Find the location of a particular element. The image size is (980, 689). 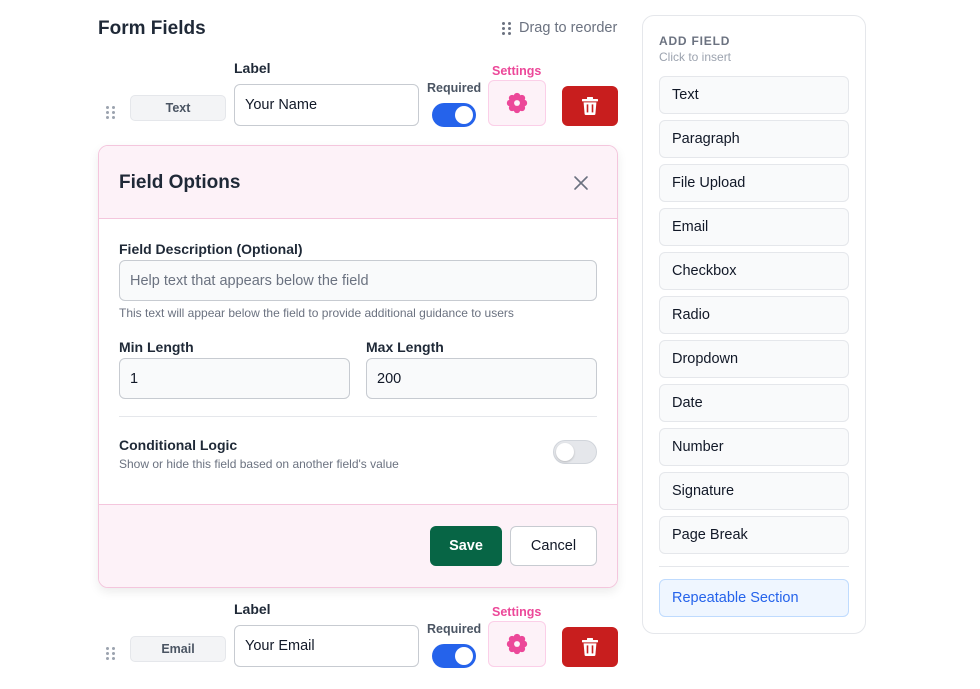

add-item-email: Email is located at coordinates (754, 227).